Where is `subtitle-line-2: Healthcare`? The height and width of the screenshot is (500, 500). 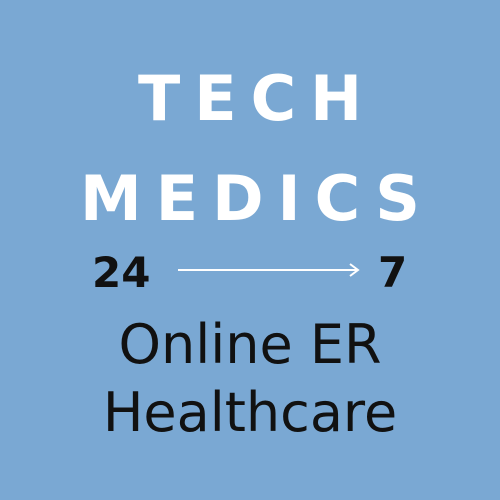 subtitle-line-2: Healthcare is located at coordinates (250, 412).